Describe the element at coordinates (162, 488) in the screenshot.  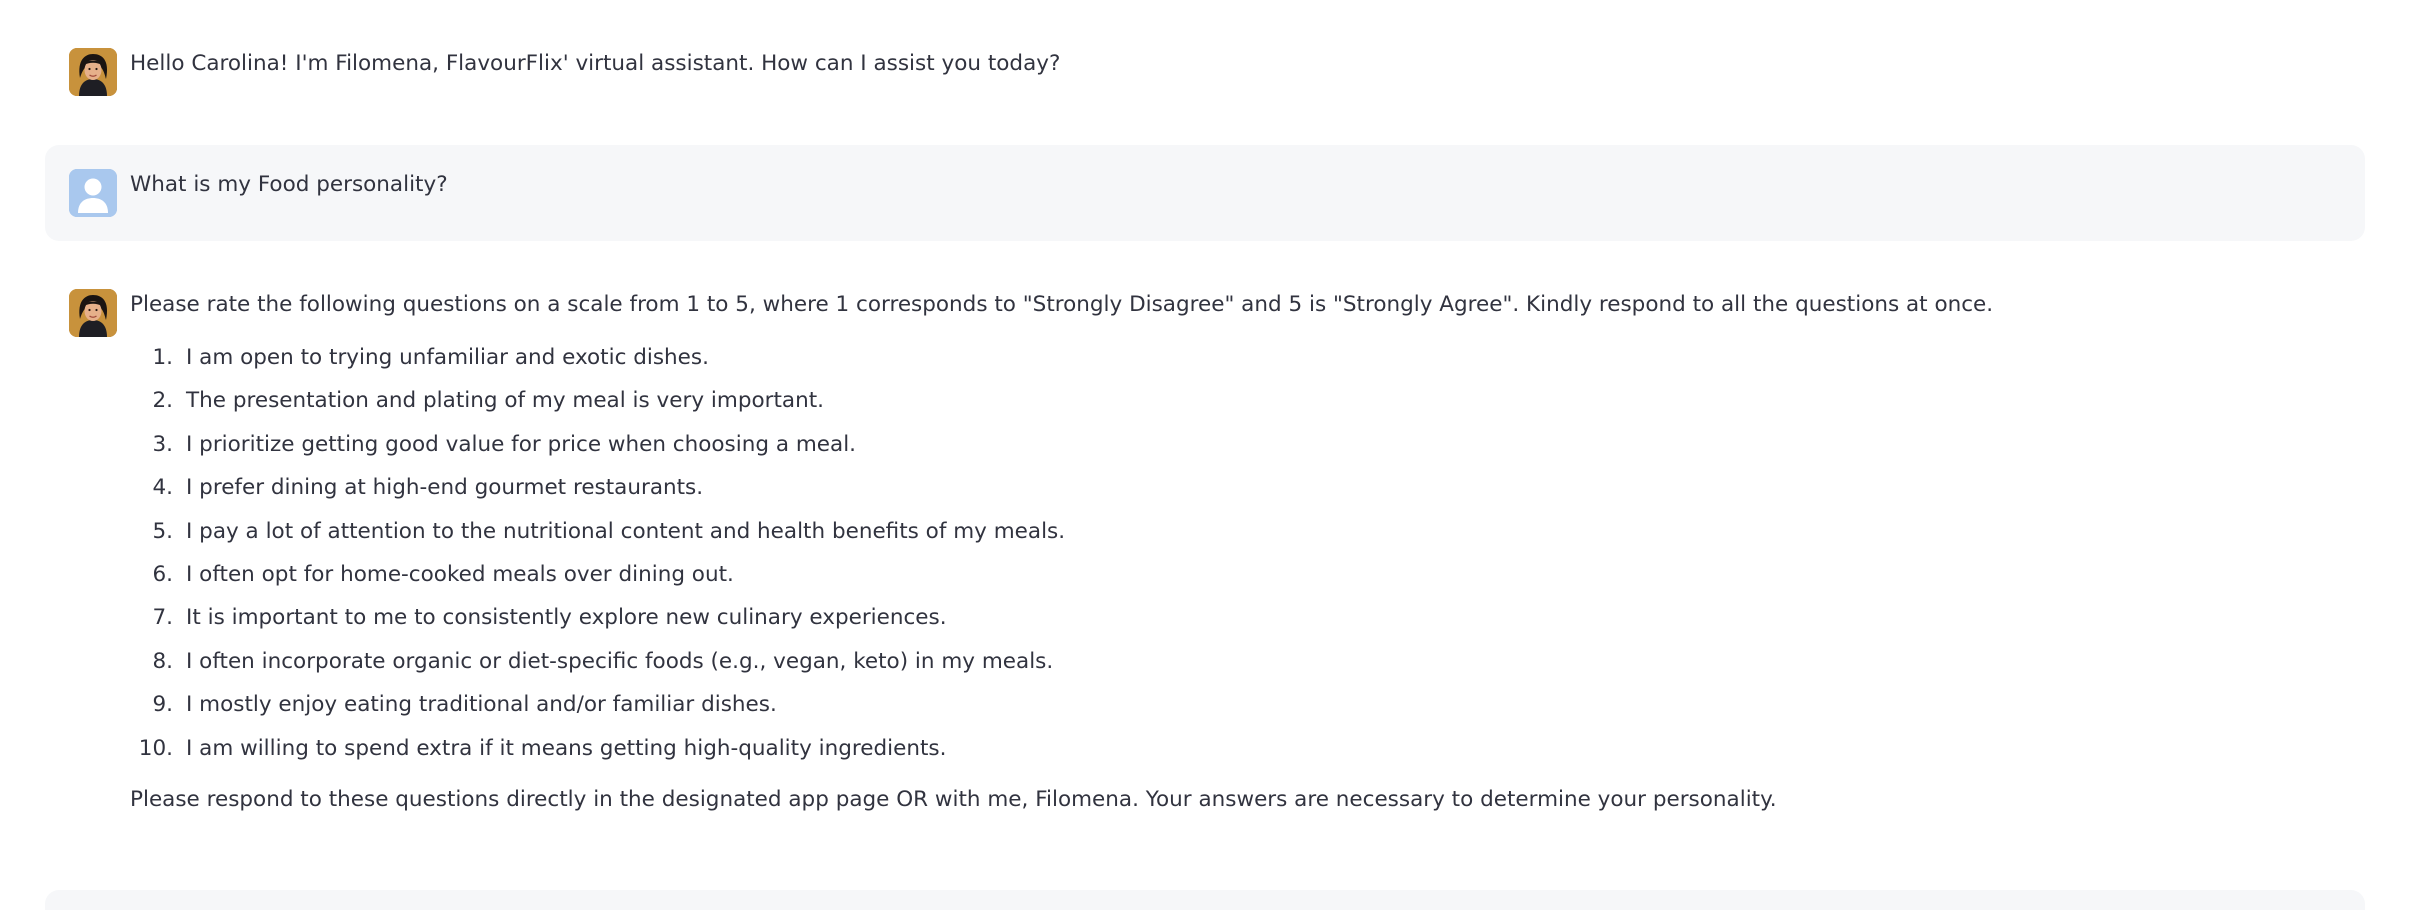
I see `question-number: 4.` at that location.